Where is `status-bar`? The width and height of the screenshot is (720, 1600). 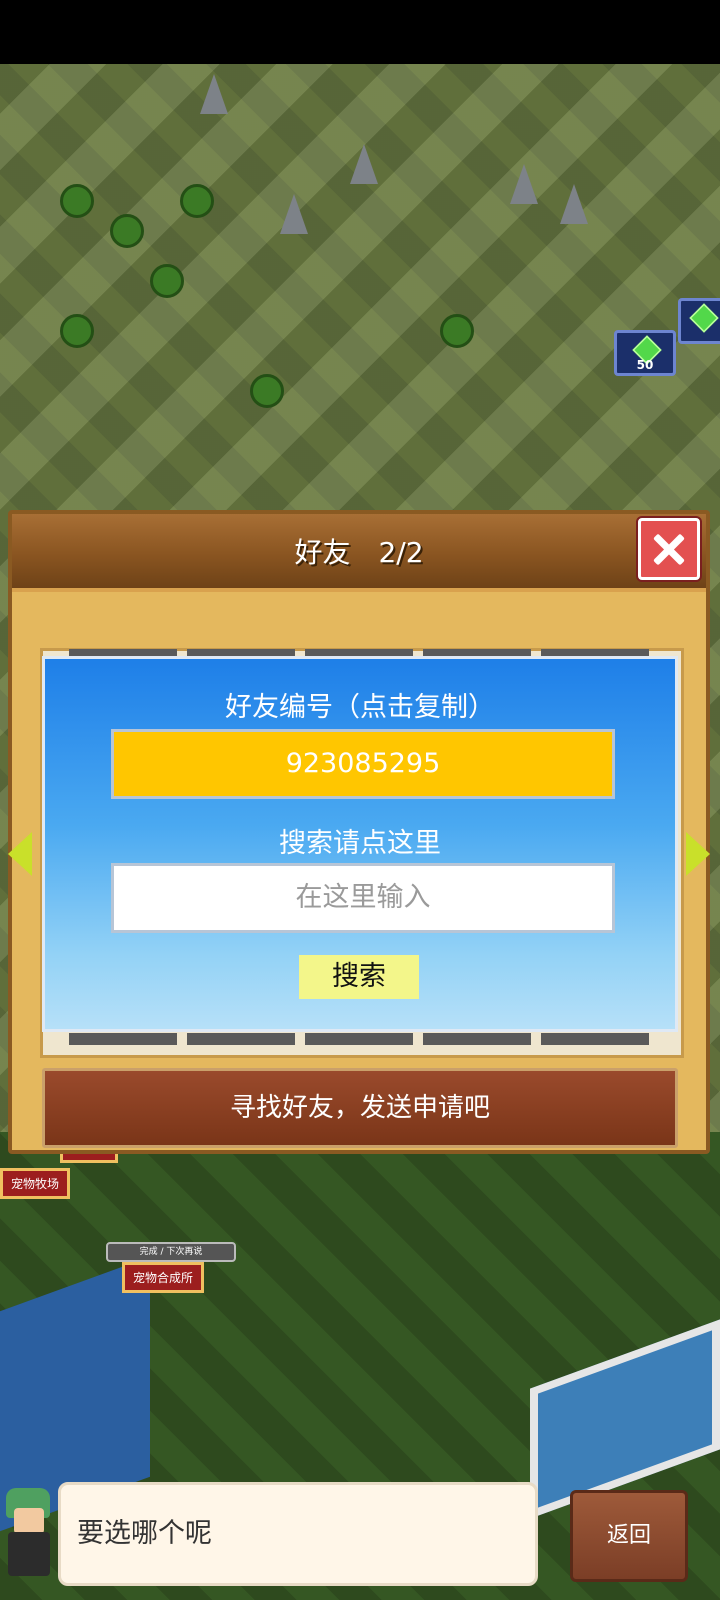 status-bar is located at coordinates (360, 32).